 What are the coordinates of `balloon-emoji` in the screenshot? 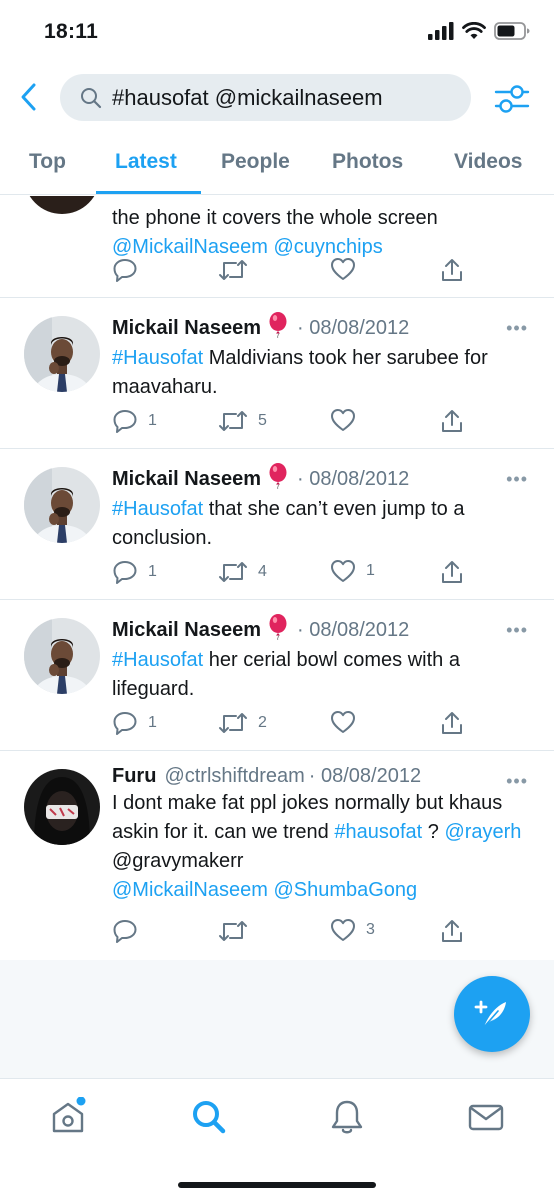 It's located at (278, 630).